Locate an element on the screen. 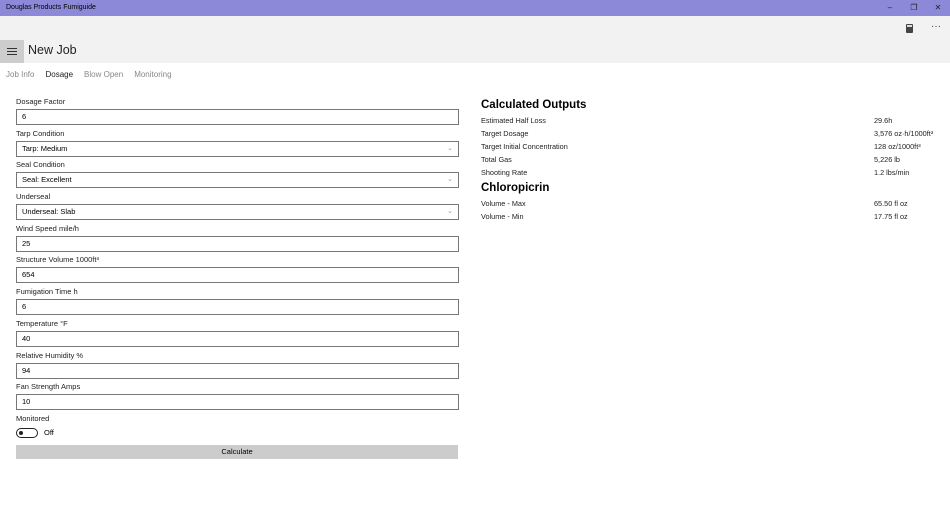  calculate-button: Calculate is located at coordinates (237, 451).